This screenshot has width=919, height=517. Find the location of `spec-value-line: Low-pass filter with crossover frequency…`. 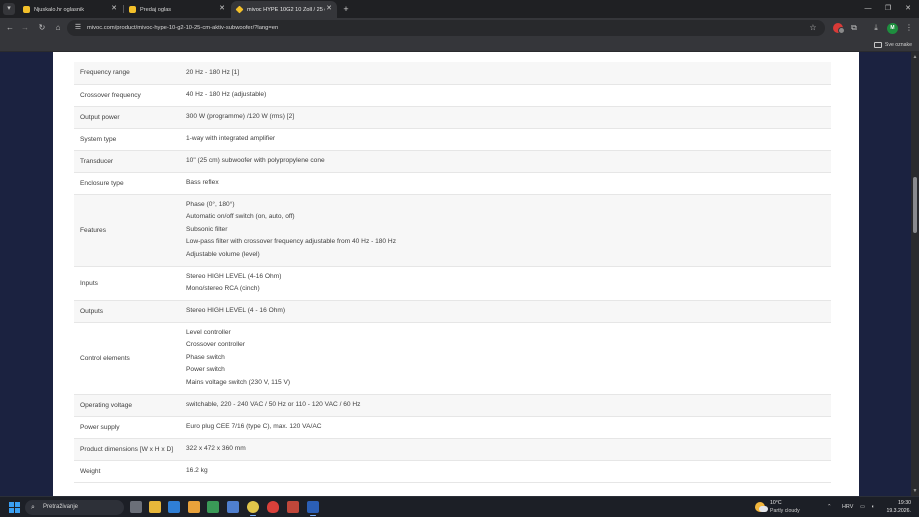

spec-value-line: Low-pass filter with crossover frequency… is located at coordinates (291, 242).